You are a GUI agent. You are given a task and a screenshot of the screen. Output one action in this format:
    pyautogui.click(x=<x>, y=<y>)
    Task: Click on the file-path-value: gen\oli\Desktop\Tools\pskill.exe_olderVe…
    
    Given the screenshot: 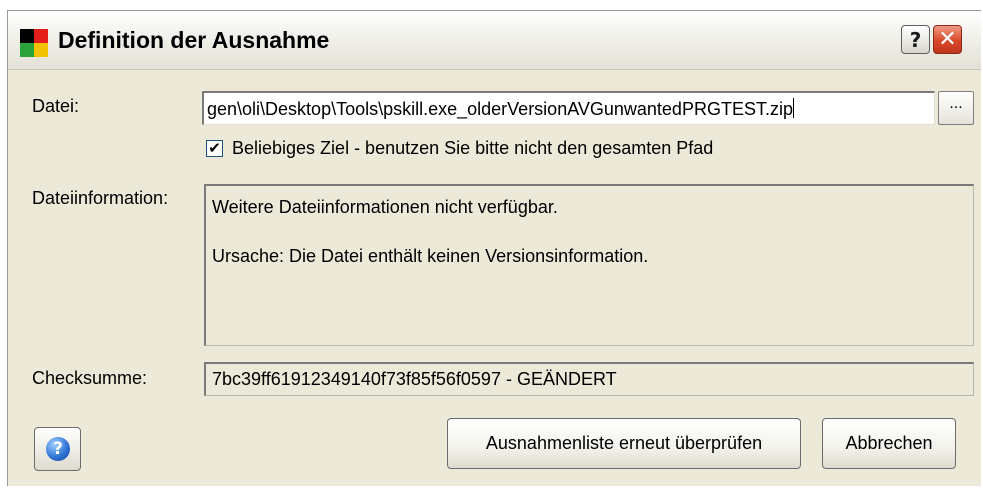 What is the action you would take?
    pyautogui.click(x=500, y=109)
    